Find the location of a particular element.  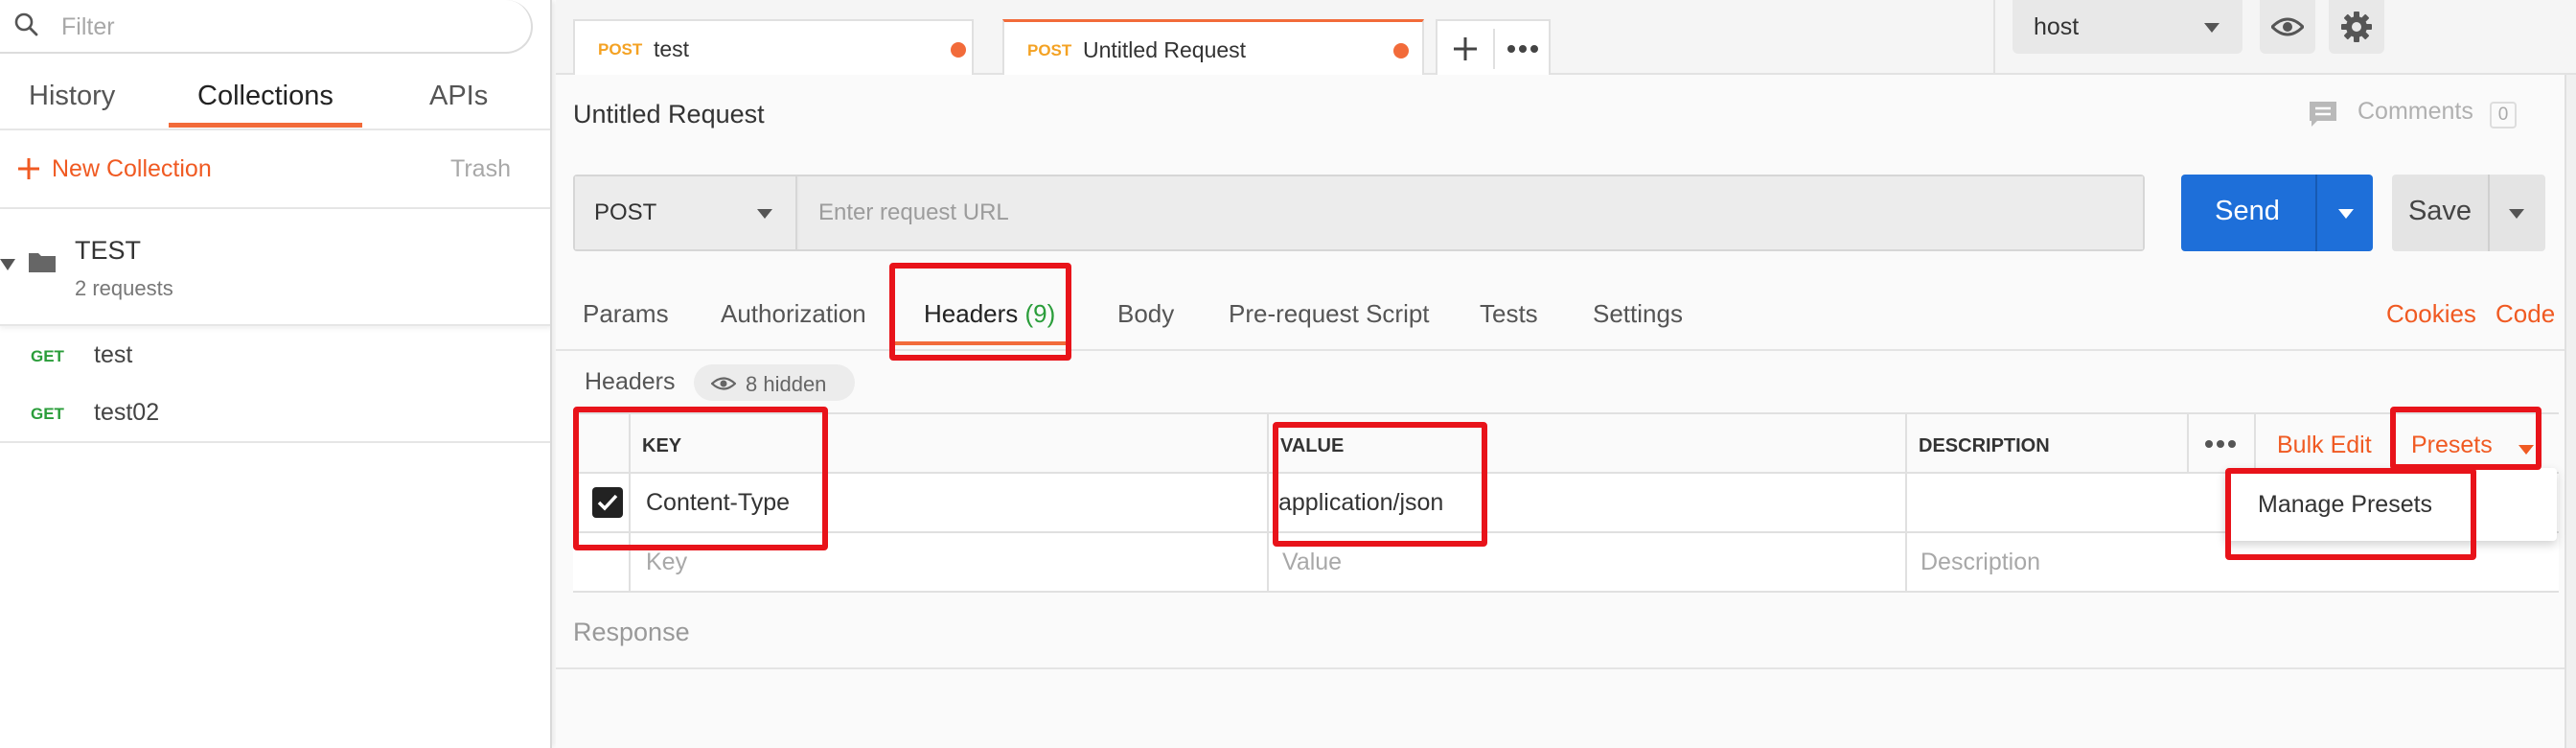

save-button: Save is located at coordinates (2468, 213).